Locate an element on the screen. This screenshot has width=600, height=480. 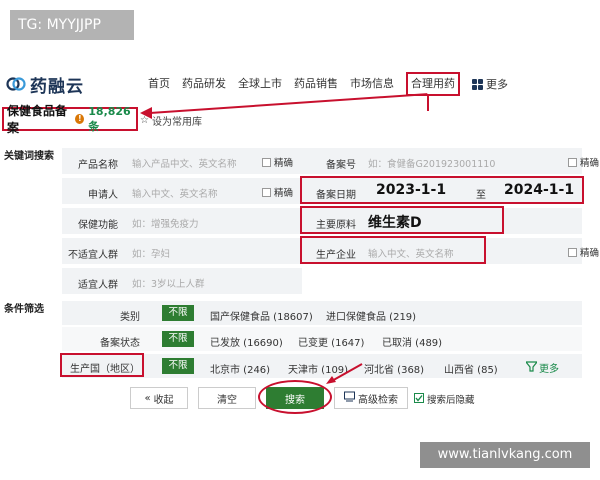
region-option-beijing: 北京市 (246) is located at coordinates (240, 368).